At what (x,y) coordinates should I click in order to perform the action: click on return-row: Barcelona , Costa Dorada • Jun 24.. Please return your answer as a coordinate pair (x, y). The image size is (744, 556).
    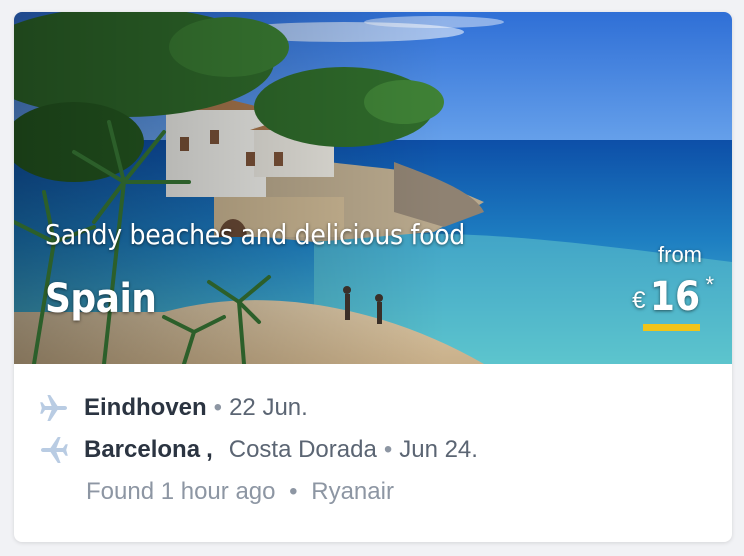
    Looking at the image, I should click on (258, 450).